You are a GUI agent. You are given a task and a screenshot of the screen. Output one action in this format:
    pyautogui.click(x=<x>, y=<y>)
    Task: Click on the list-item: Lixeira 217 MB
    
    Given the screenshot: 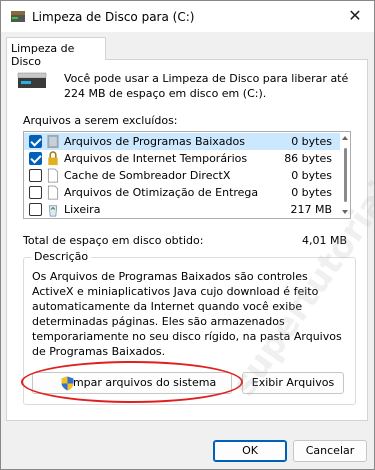 What is the action you would take?
    pyautogui.click(x=182, y=209)
    